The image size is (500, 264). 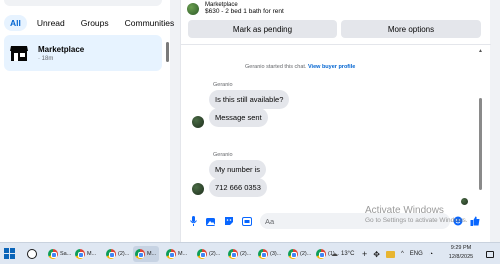 What do you see at coordinates (416, 220) in the screenshot?
I see `watermark-subtitle: Go to Settings to activate Windows.` at bounding box center [416, 220].